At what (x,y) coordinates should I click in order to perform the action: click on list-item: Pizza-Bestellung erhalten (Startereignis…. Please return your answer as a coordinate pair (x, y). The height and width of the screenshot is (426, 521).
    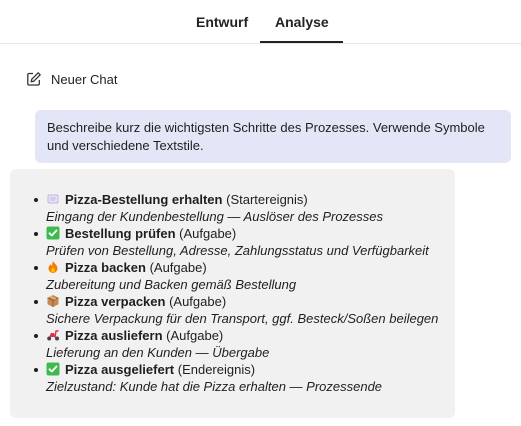
    Looking at the image, I should click on (244, 208).